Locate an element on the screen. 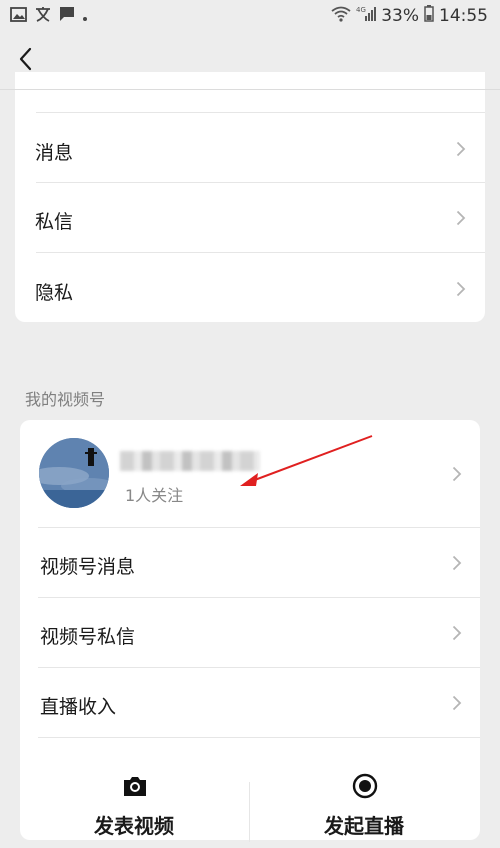  channel-item-live-income: 直播收入 is located at coordinates (250, 702).